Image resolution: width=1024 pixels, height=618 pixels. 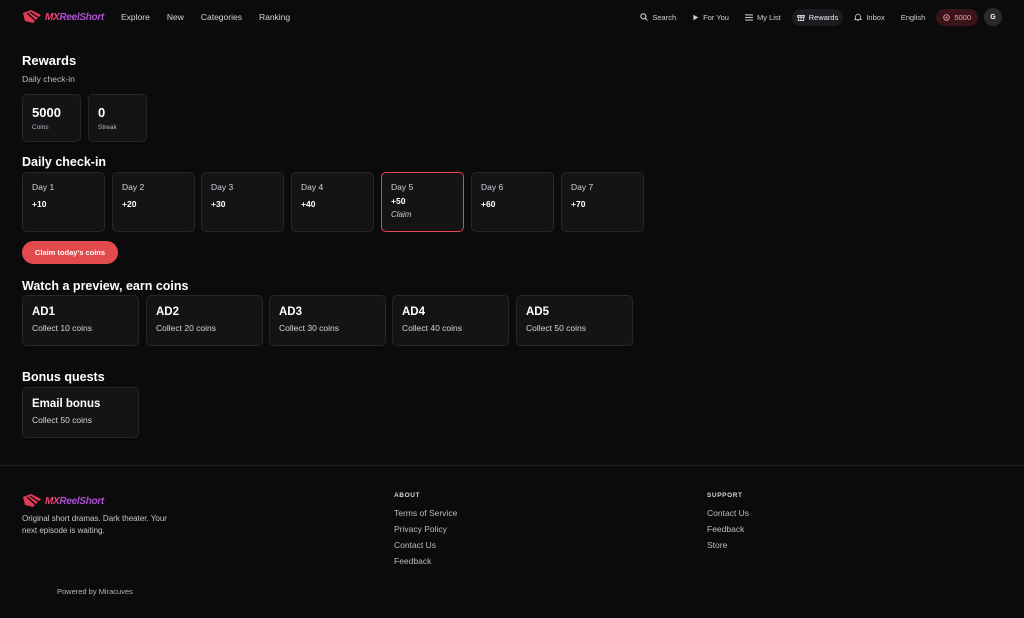 I want to click on coins-stat-card: 5000 Coins, so click(x=51, y=118).